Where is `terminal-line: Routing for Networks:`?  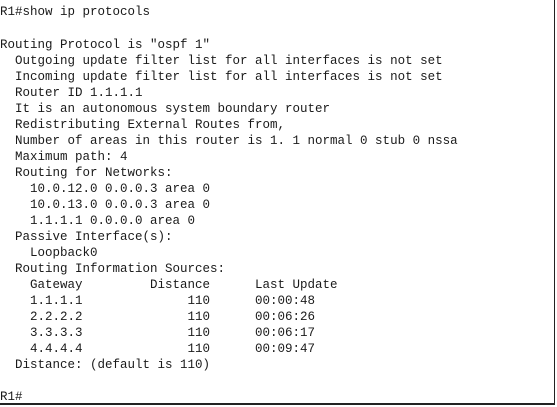 terminal-line: Routing for Networks: is located at coordinates (86, 173).